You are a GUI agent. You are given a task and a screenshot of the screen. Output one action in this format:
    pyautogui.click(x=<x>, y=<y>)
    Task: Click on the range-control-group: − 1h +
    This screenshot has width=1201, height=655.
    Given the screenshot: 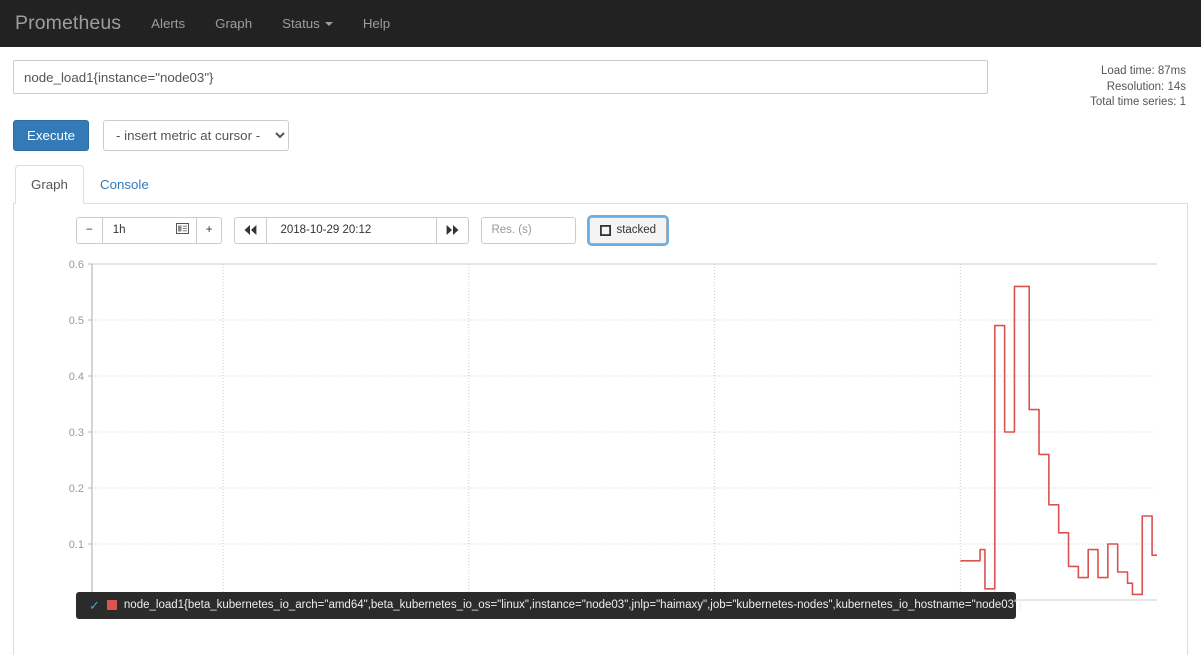 What is the action you would take?
    pyautogui.click(x=149, y=230)
    